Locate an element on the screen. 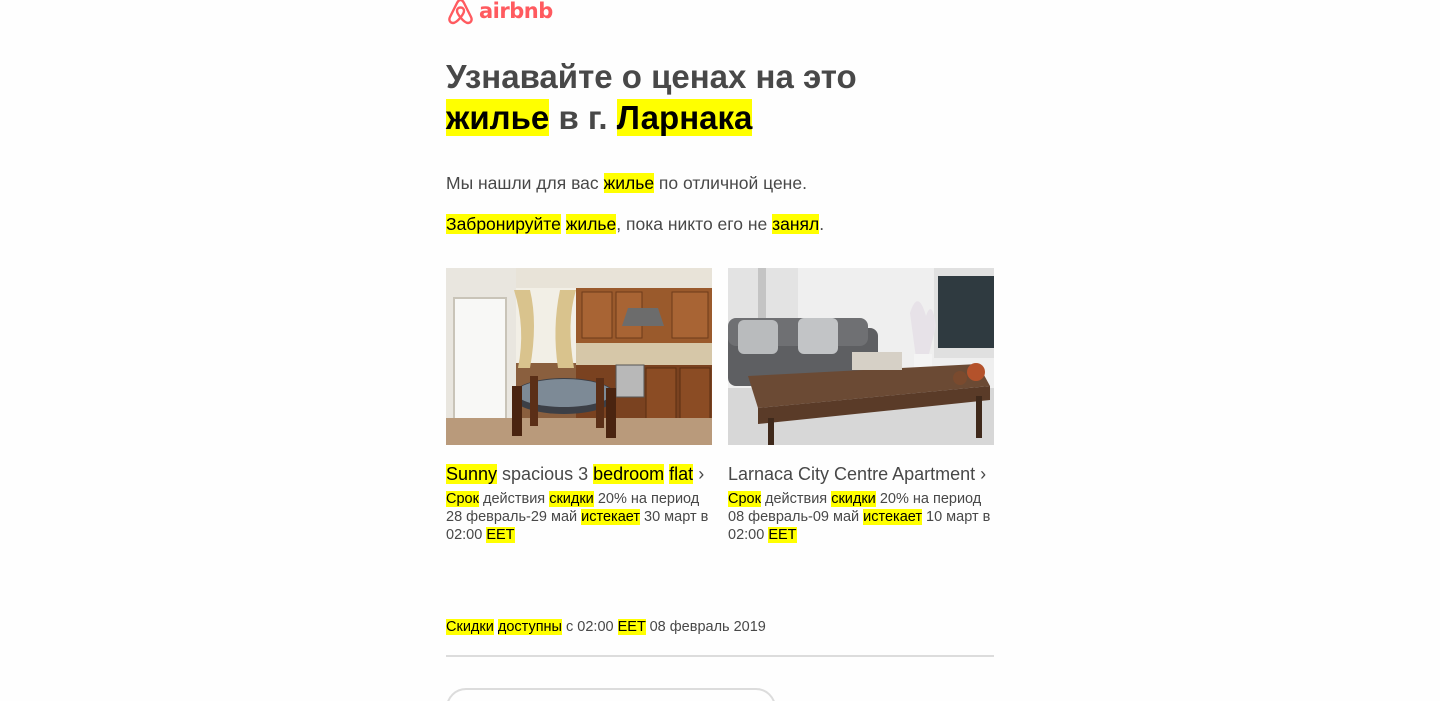 The image size is (1440, 701). airbnb-logo: airbnb is located at coordinates (499, 13).